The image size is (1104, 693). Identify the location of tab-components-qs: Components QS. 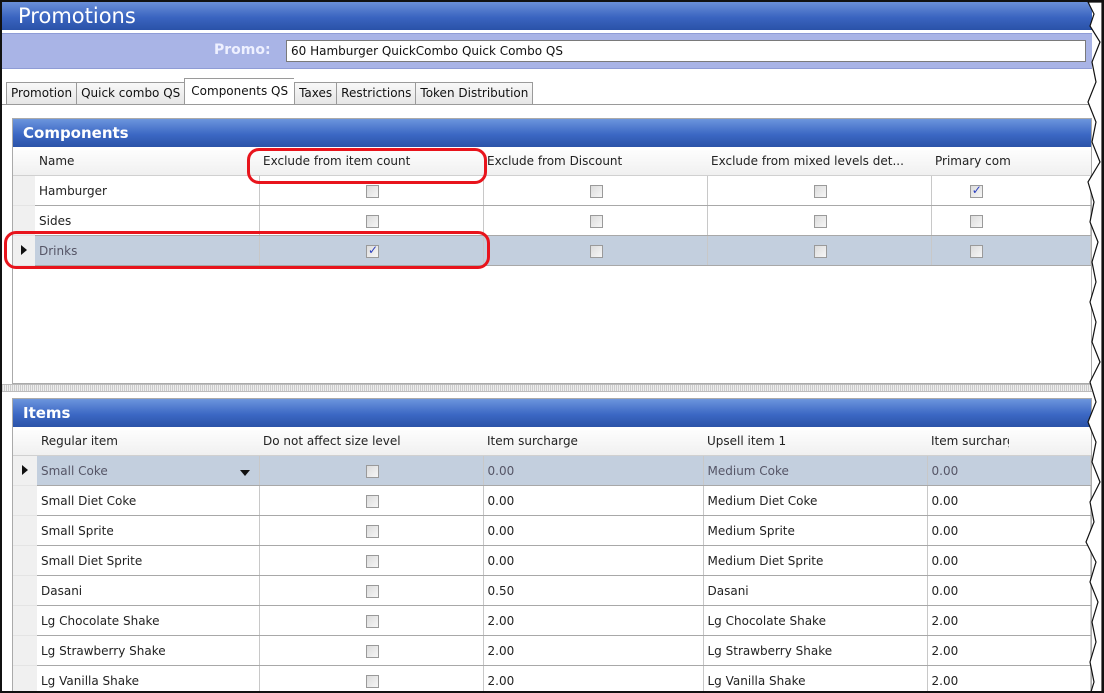
(239, 91).